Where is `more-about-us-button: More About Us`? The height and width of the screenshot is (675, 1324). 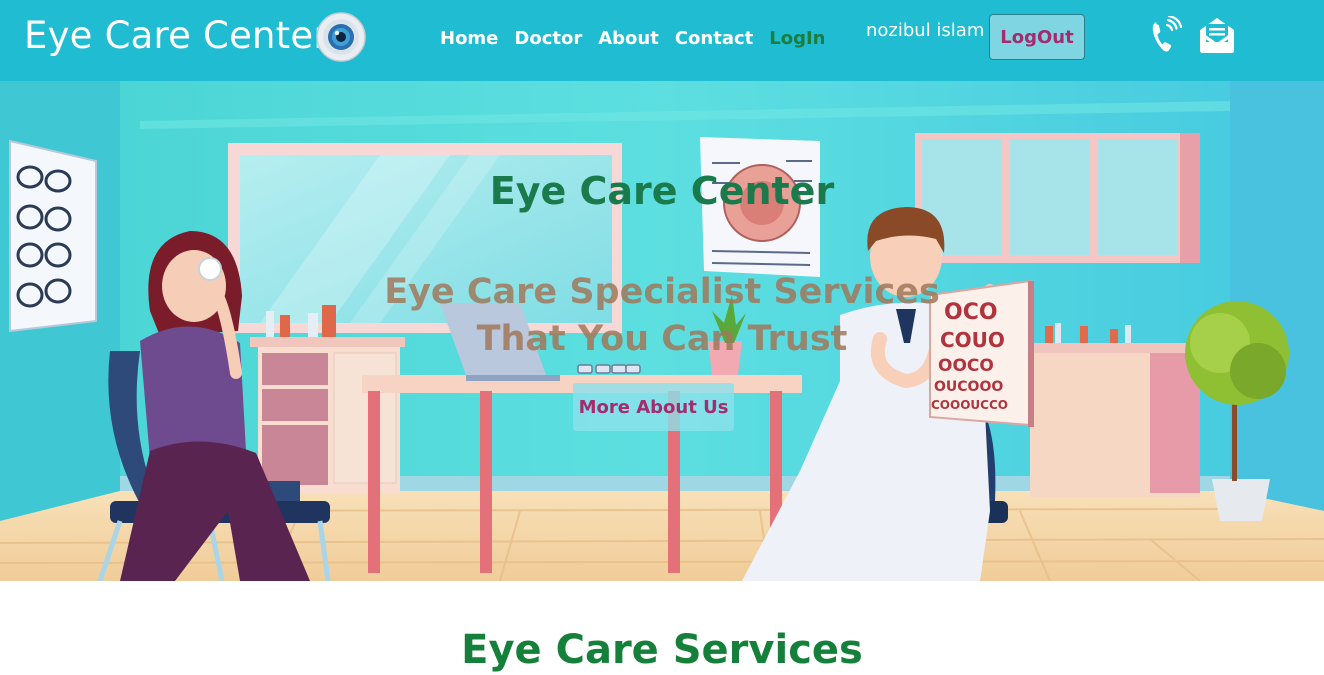
more-about-us-button: More About Us is located at coordinates (653, 407).